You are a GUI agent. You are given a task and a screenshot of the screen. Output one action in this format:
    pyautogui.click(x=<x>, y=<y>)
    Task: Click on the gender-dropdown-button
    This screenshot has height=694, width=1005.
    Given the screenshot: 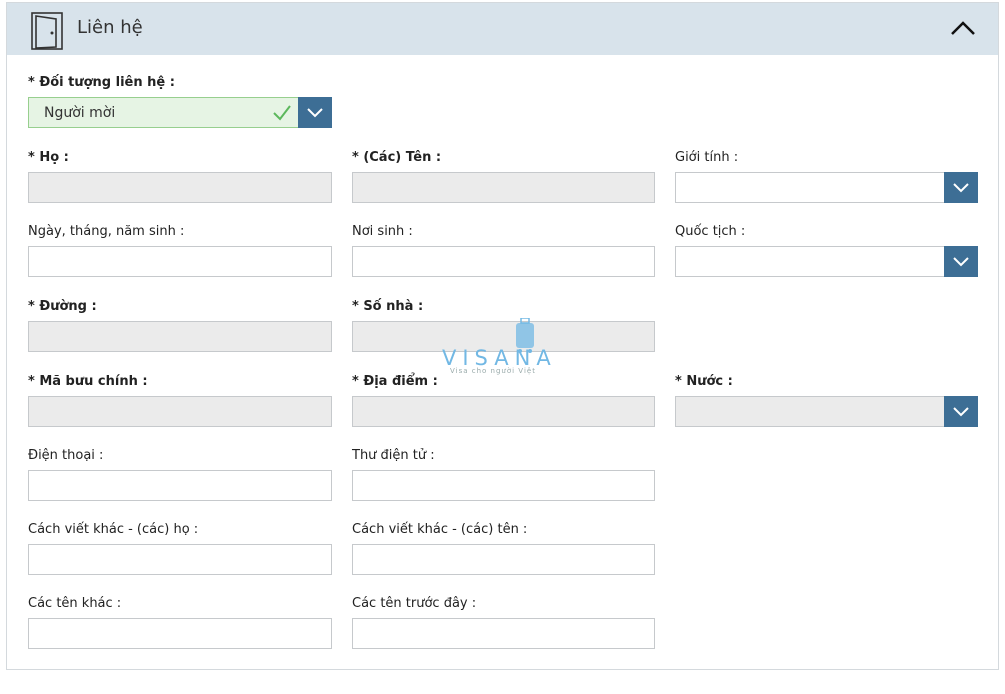 What is the action you would take?
    pyautogui.click(x=961, y=187)
    